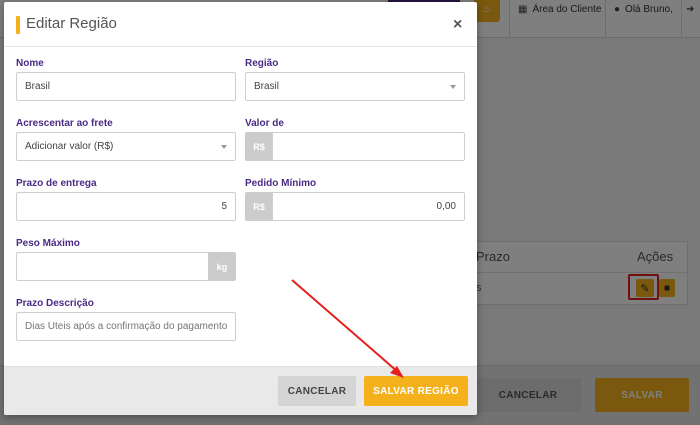  I want to click on cancel-button: CANCELAR, so click(317, 391).